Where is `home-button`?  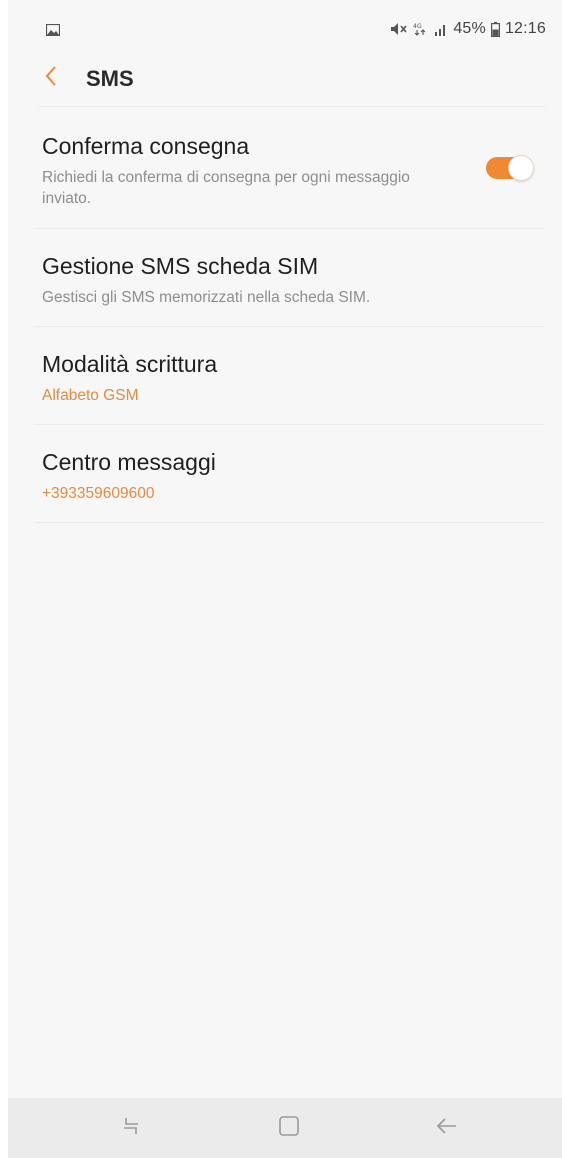 home-button is located at coordinates (289, 1128).